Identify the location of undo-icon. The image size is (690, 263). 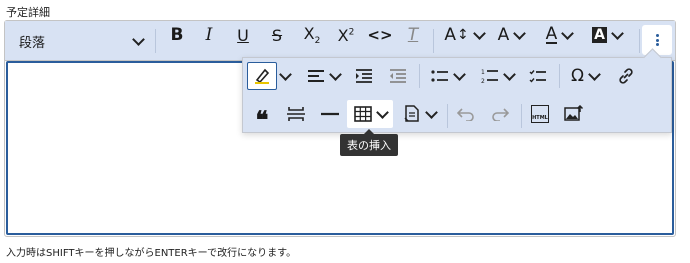
(465, 114).